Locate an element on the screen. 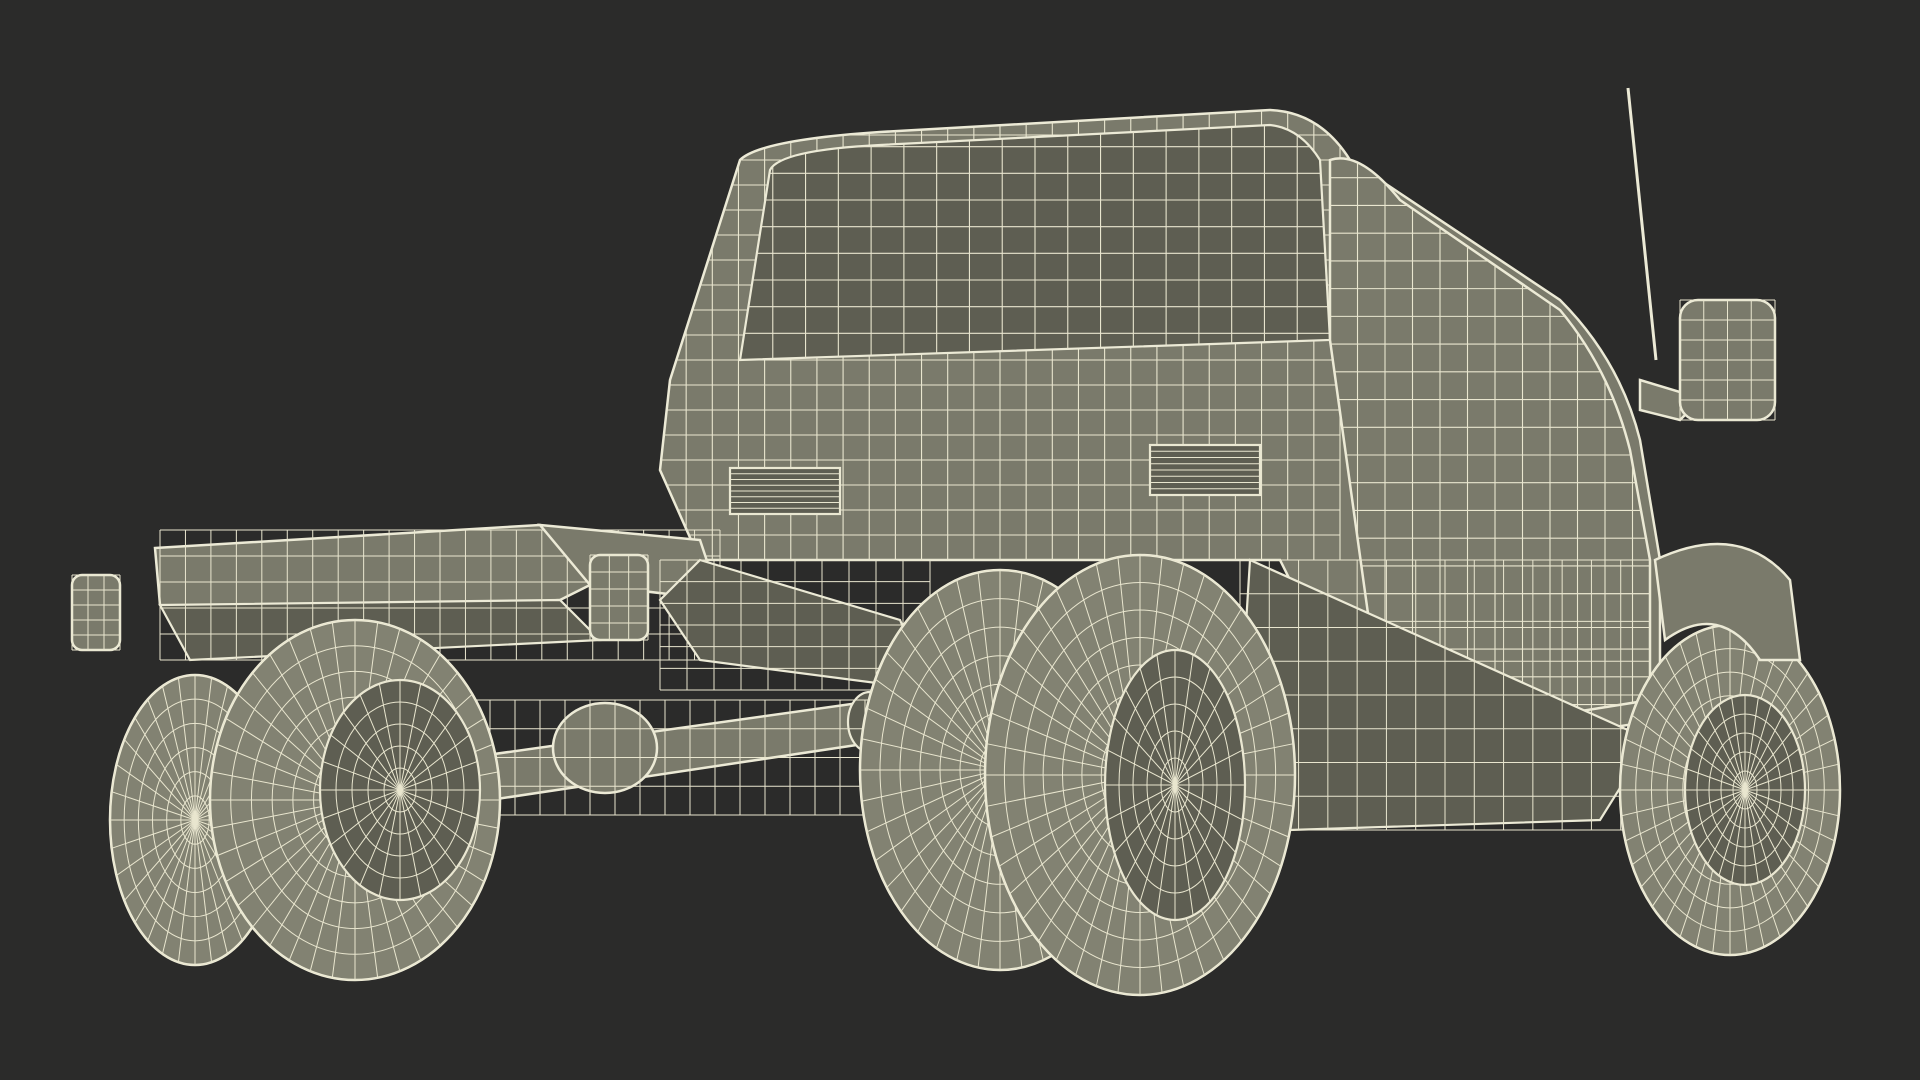  side-mirror is located at coordinates (1707, 360).